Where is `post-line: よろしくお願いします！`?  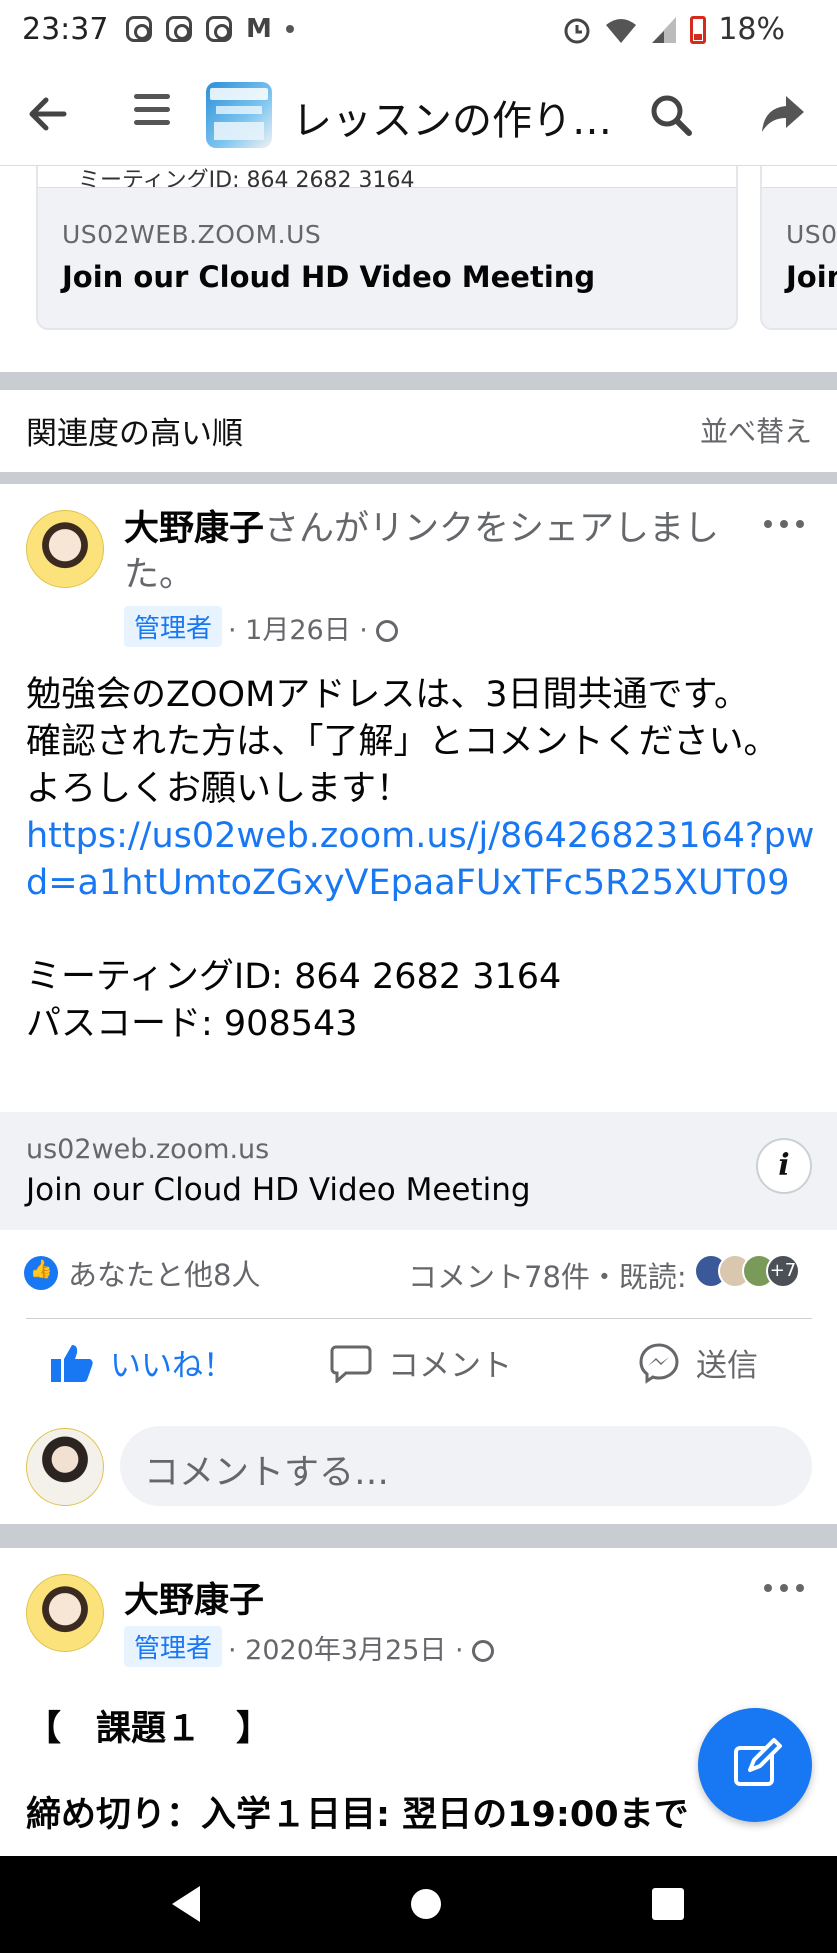
post-line: よろしくお願いします！ is located at coordinates (219, 789).